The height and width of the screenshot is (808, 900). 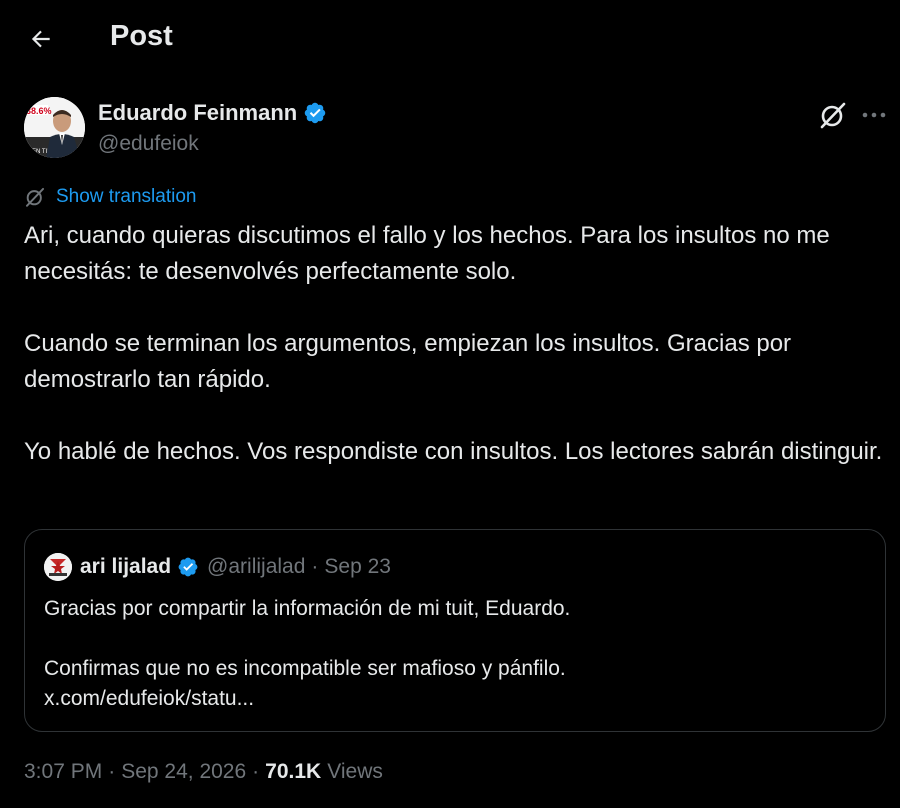 I want to click on avatar-image: 38.6% EN TIEMPO, so click(x=54, y=127).